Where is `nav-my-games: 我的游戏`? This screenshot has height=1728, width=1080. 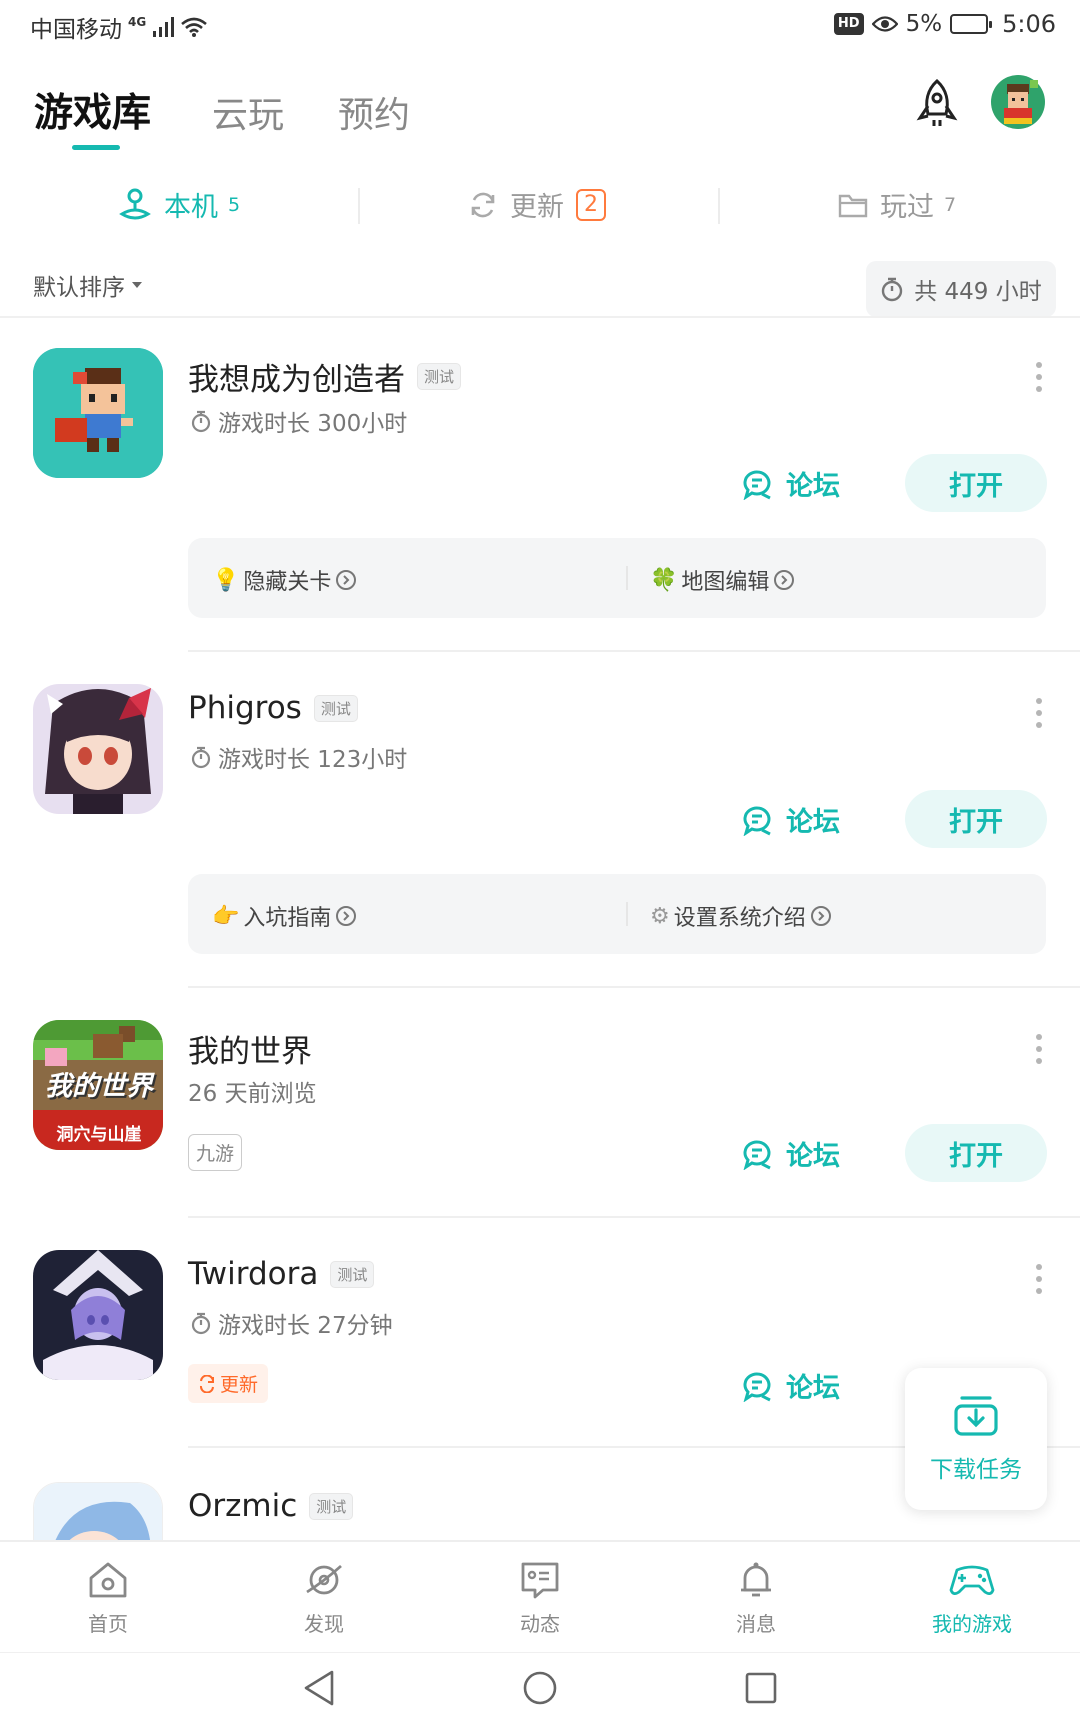
nav-my-games: 我的游戏 is located at coordinates (972, 1598).